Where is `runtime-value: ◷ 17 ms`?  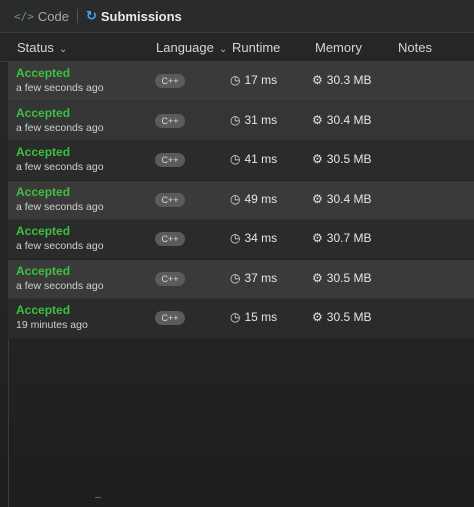 runtime-value: ◷ 17 ms is located at coordinates (253, 80).